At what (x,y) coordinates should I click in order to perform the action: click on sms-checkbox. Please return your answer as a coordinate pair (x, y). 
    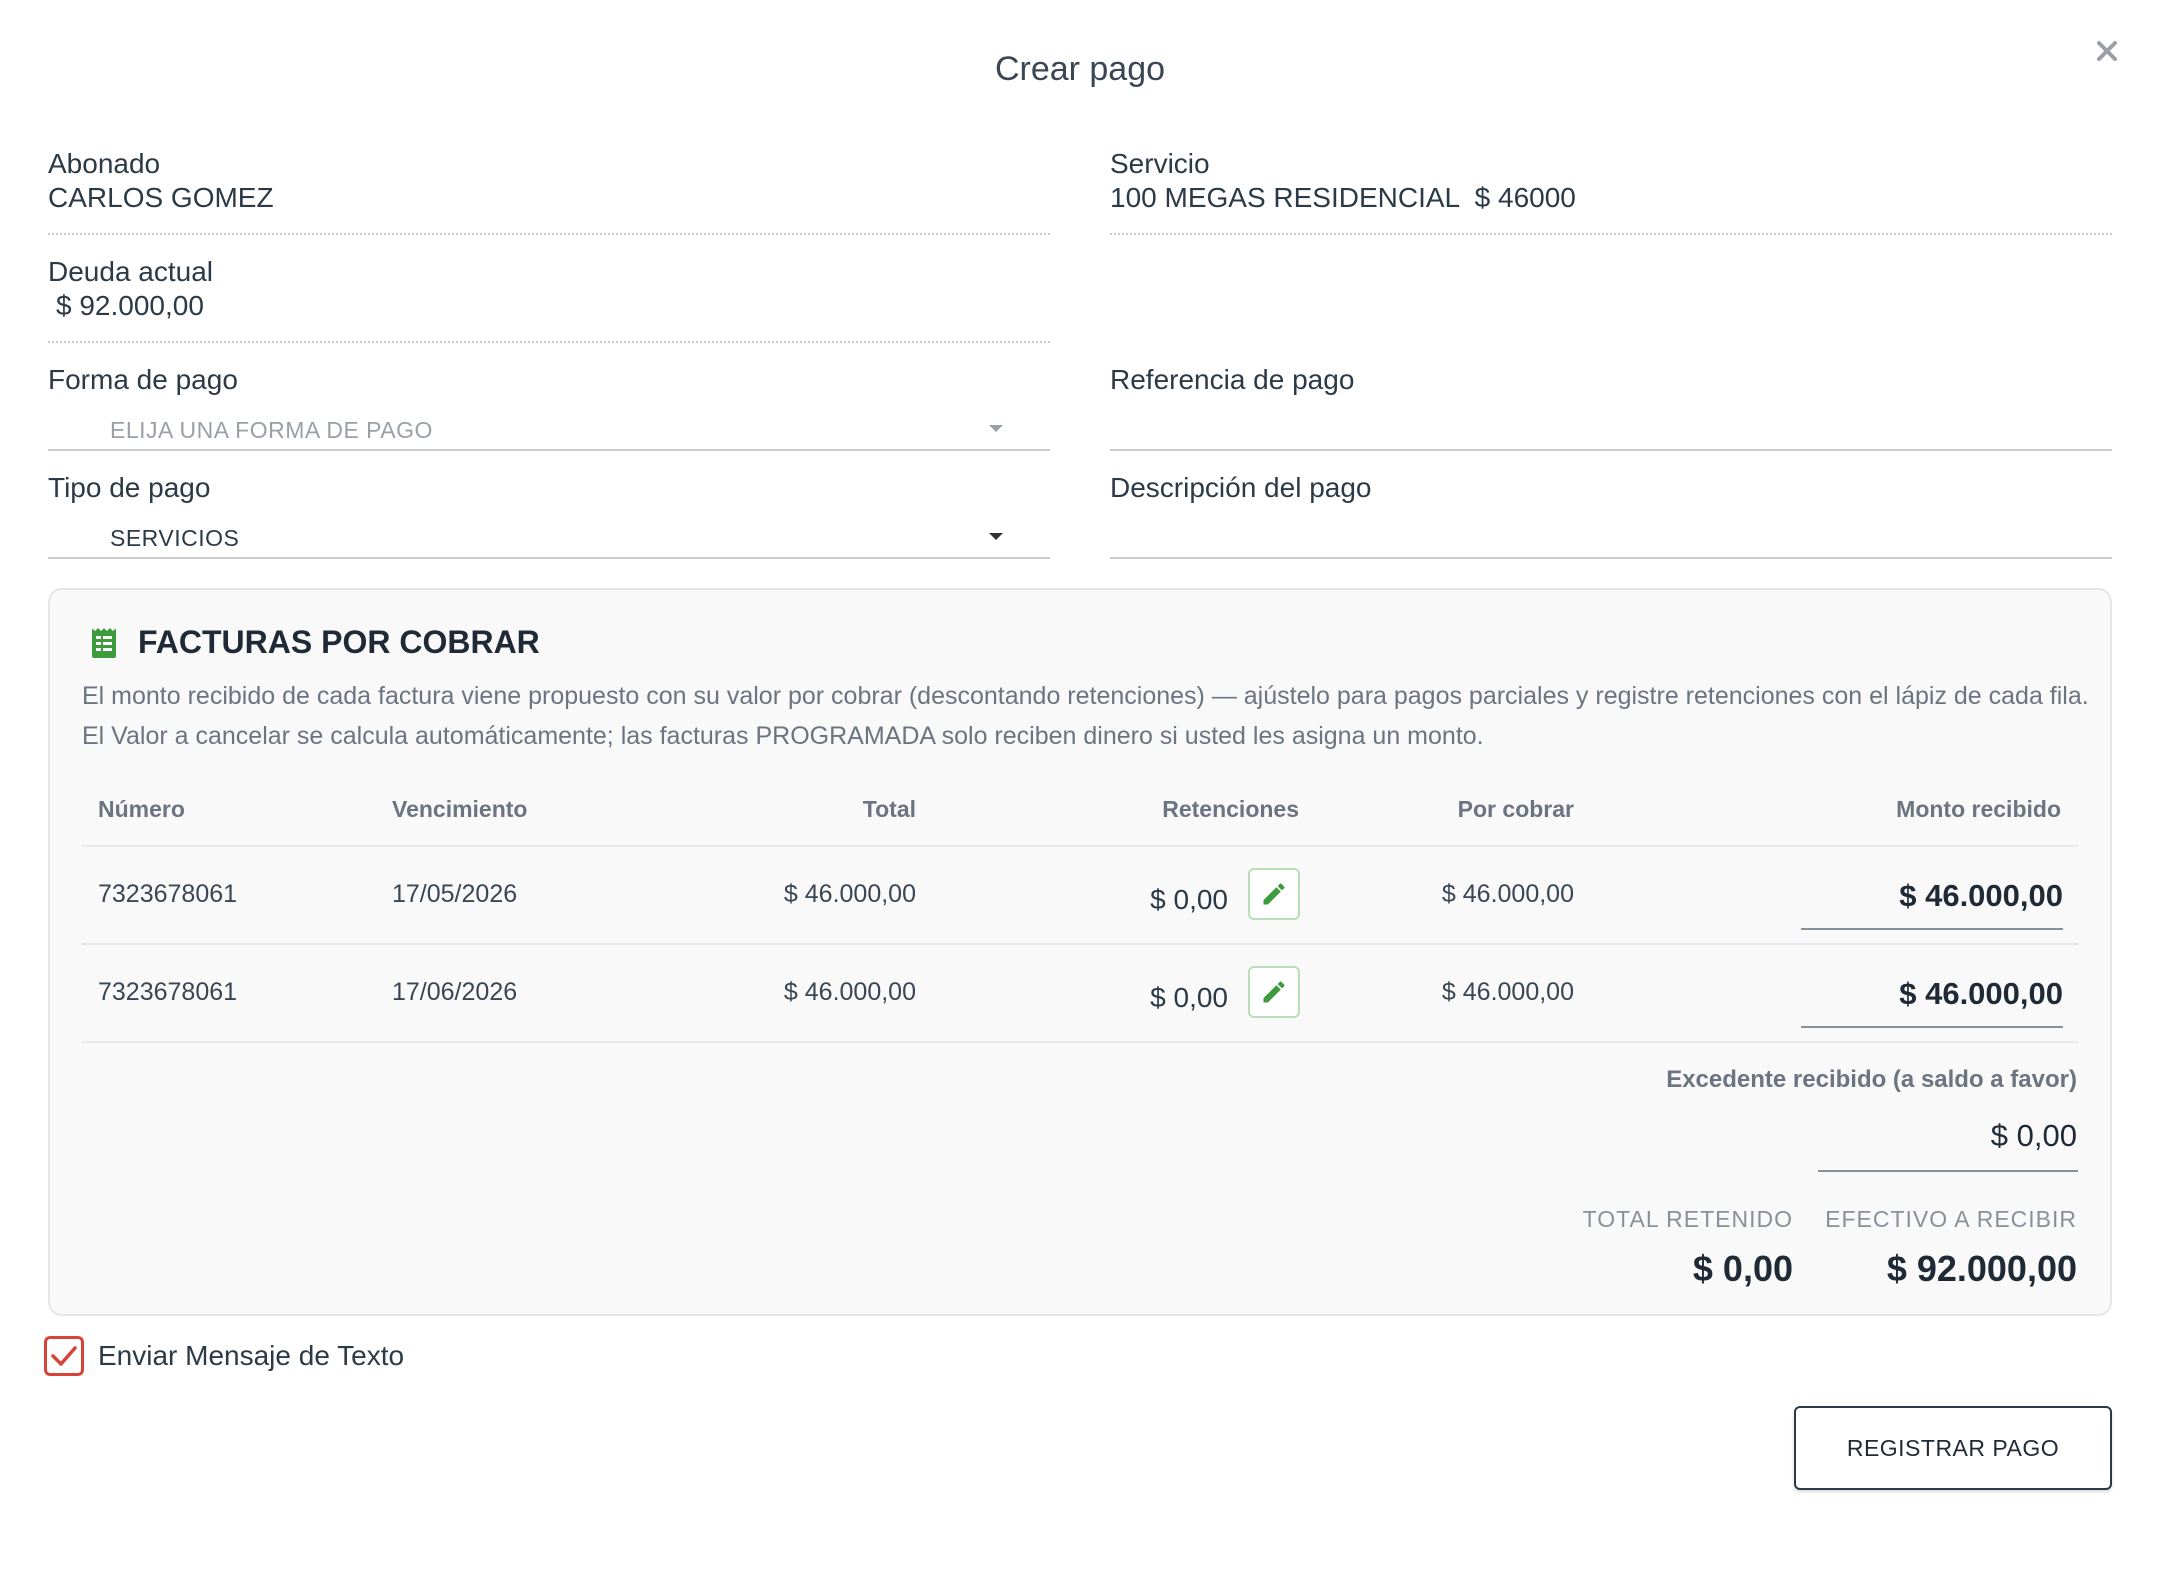
    Looking at the image, I should click on (64, 1356).